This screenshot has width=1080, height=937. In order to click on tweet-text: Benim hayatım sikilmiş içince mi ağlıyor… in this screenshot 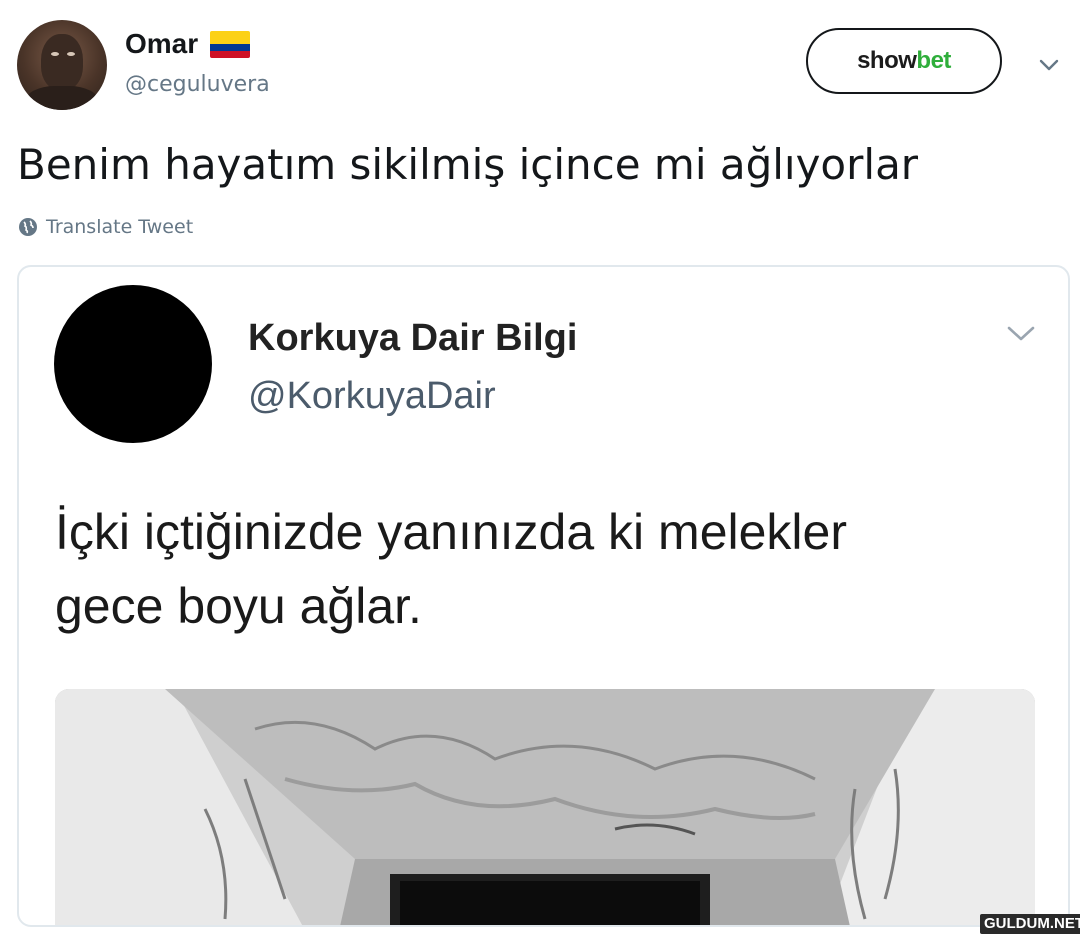, I will do `click(468, 164)`.